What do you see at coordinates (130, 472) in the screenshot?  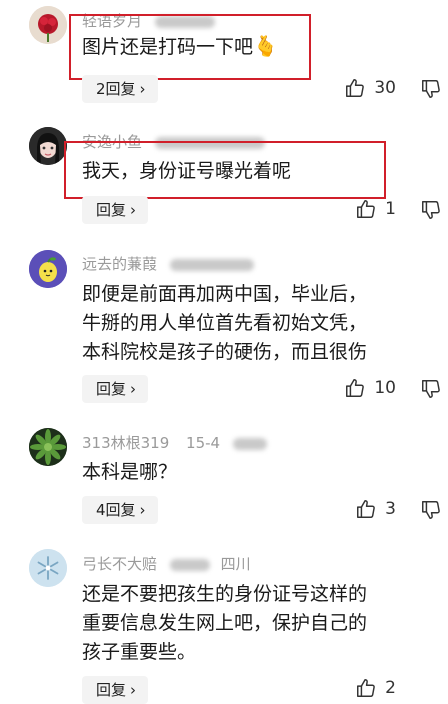 I see `comment-text: 本科是哪？` at bounding box center [130, 472].